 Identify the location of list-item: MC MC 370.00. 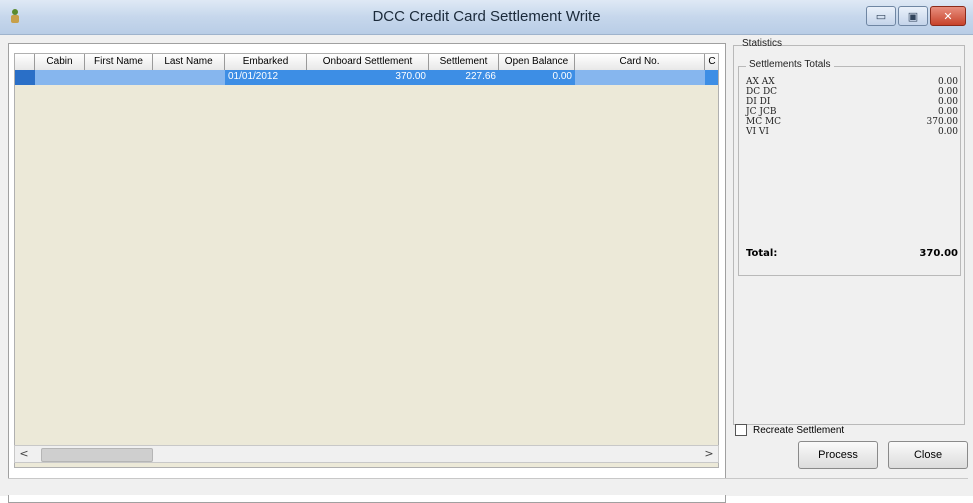
(852, 122).